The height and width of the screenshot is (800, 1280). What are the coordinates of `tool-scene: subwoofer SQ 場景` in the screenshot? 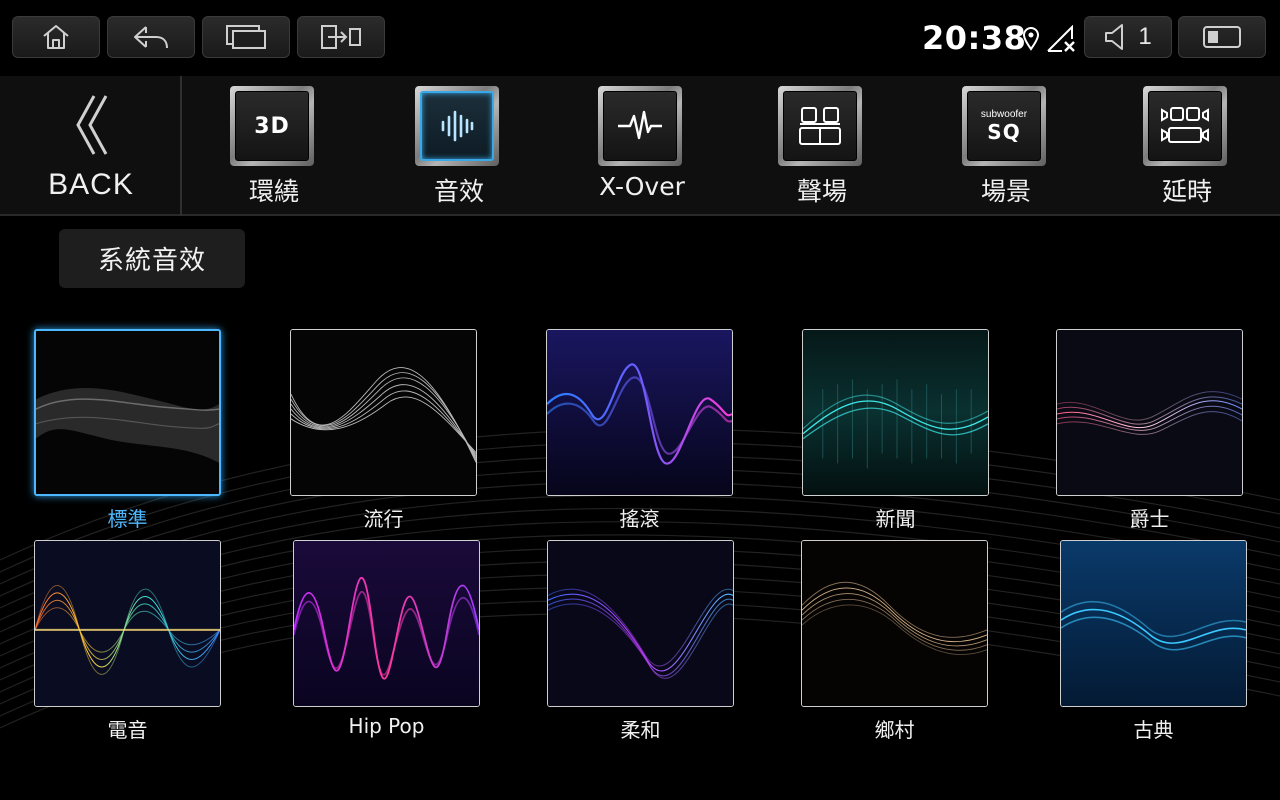 It's located at (1006, 146).